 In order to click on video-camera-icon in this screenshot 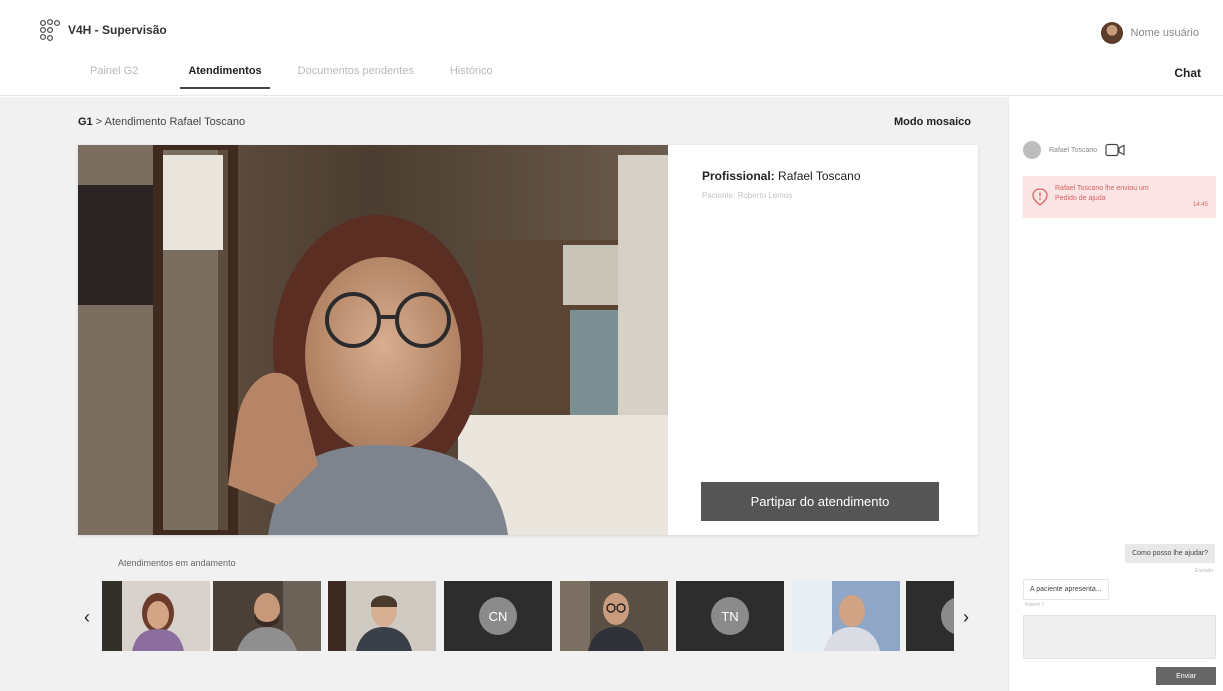, I will do `click(1115, 150)`.